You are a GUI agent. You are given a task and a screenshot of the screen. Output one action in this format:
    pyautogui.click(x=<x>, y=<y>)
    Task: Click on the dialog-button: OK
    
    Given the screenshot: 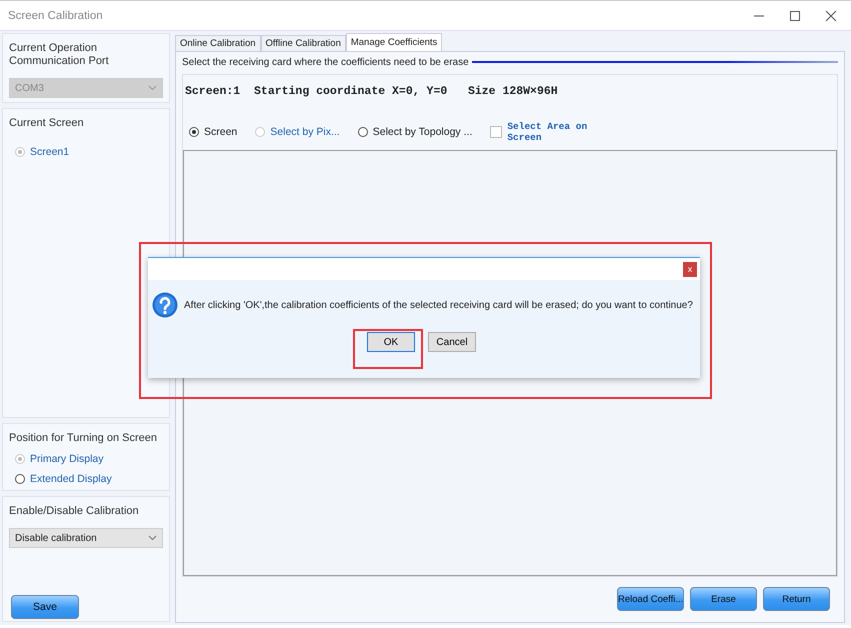 What is the action you would take?
    pyautogui.click(x=391, y=342)
    